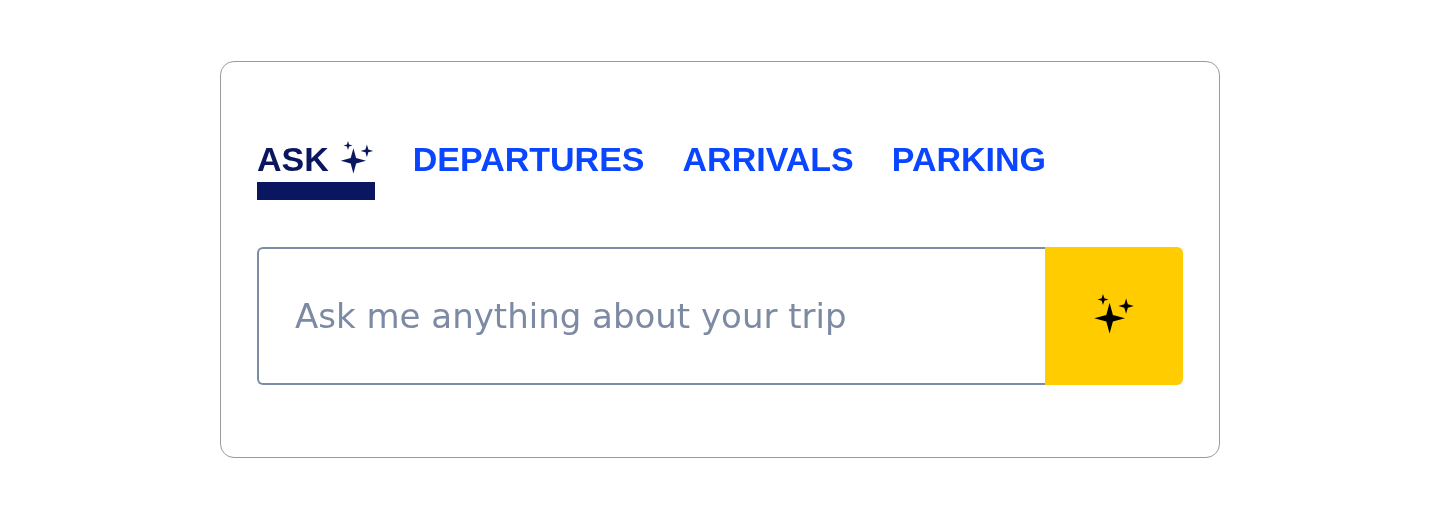  I want to click on tab: DEPARTURES, so click(528, 168).